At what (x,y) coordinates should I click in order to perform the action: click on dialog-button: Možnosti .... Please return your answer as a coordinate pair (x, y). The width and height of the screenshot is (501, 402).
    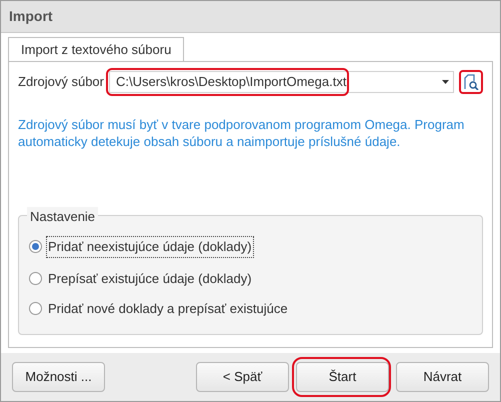
    Looking at the image, I should click on (58, 377).